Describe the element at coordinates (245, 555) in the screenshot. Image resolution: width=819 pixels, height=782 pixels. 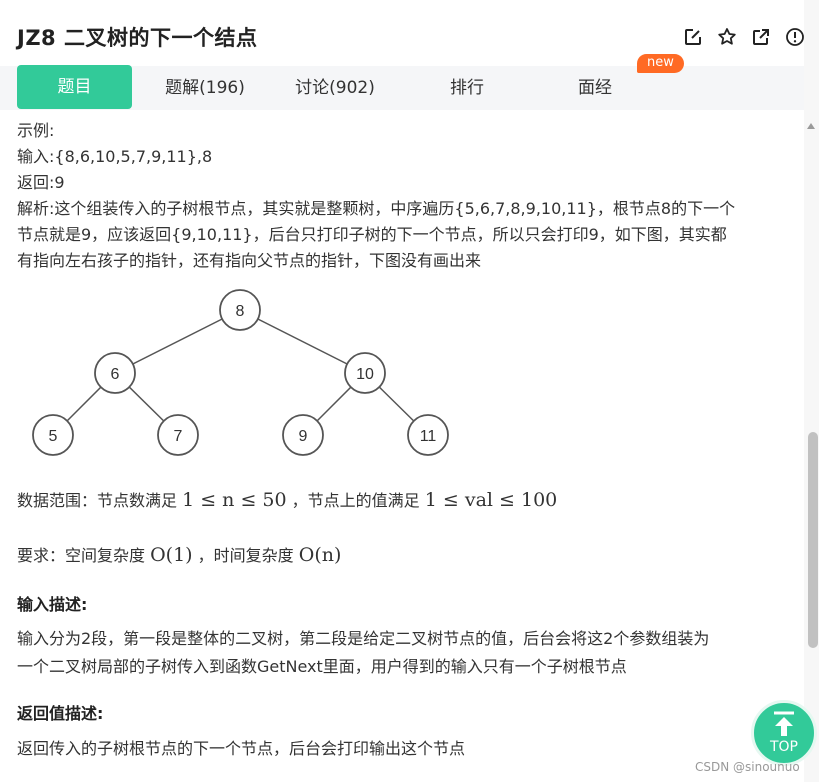
I see `requirement-middle: ，时间复杂度` at that location.